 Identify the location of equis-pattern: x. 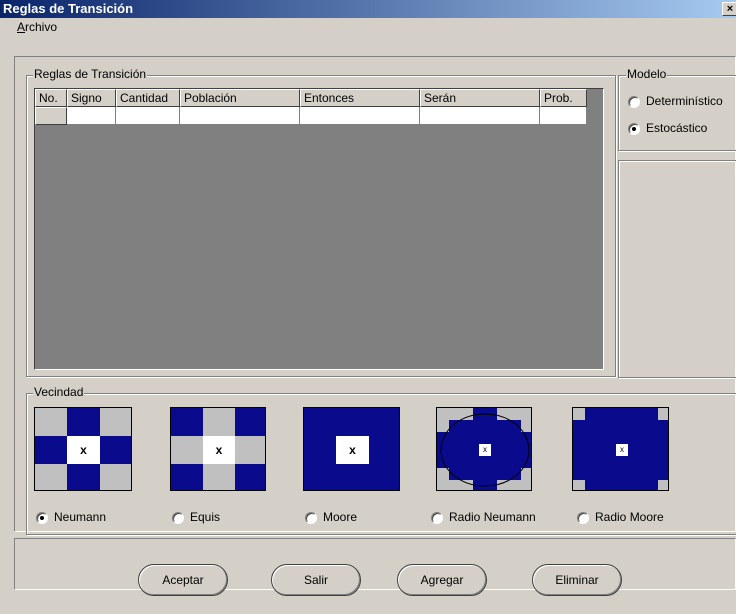
(218, 449).